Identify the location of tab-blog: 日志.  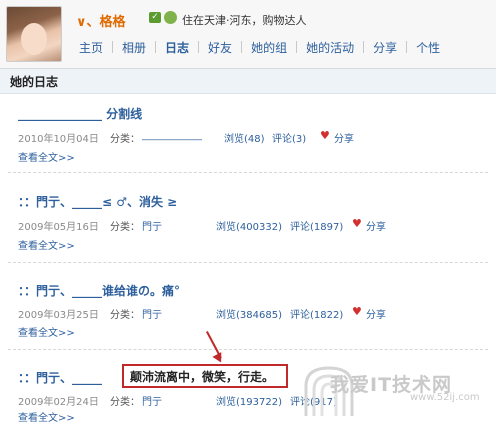
(177, 47).